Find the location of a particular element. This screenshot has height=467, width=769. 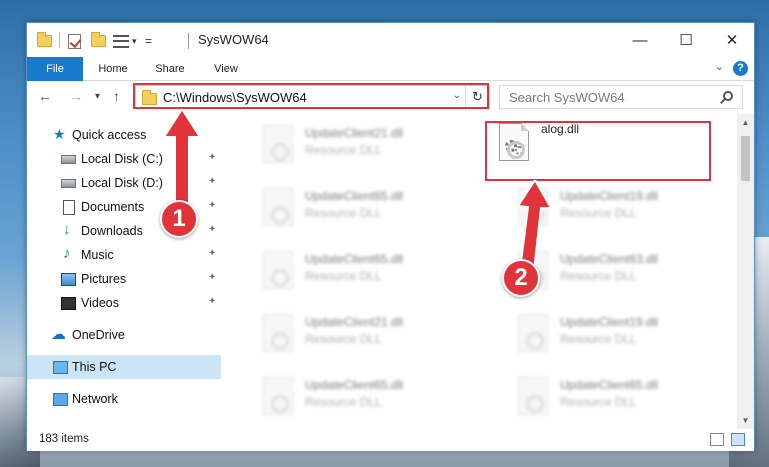

window-title: SysWOW64 is located at coordinates (233, 39).